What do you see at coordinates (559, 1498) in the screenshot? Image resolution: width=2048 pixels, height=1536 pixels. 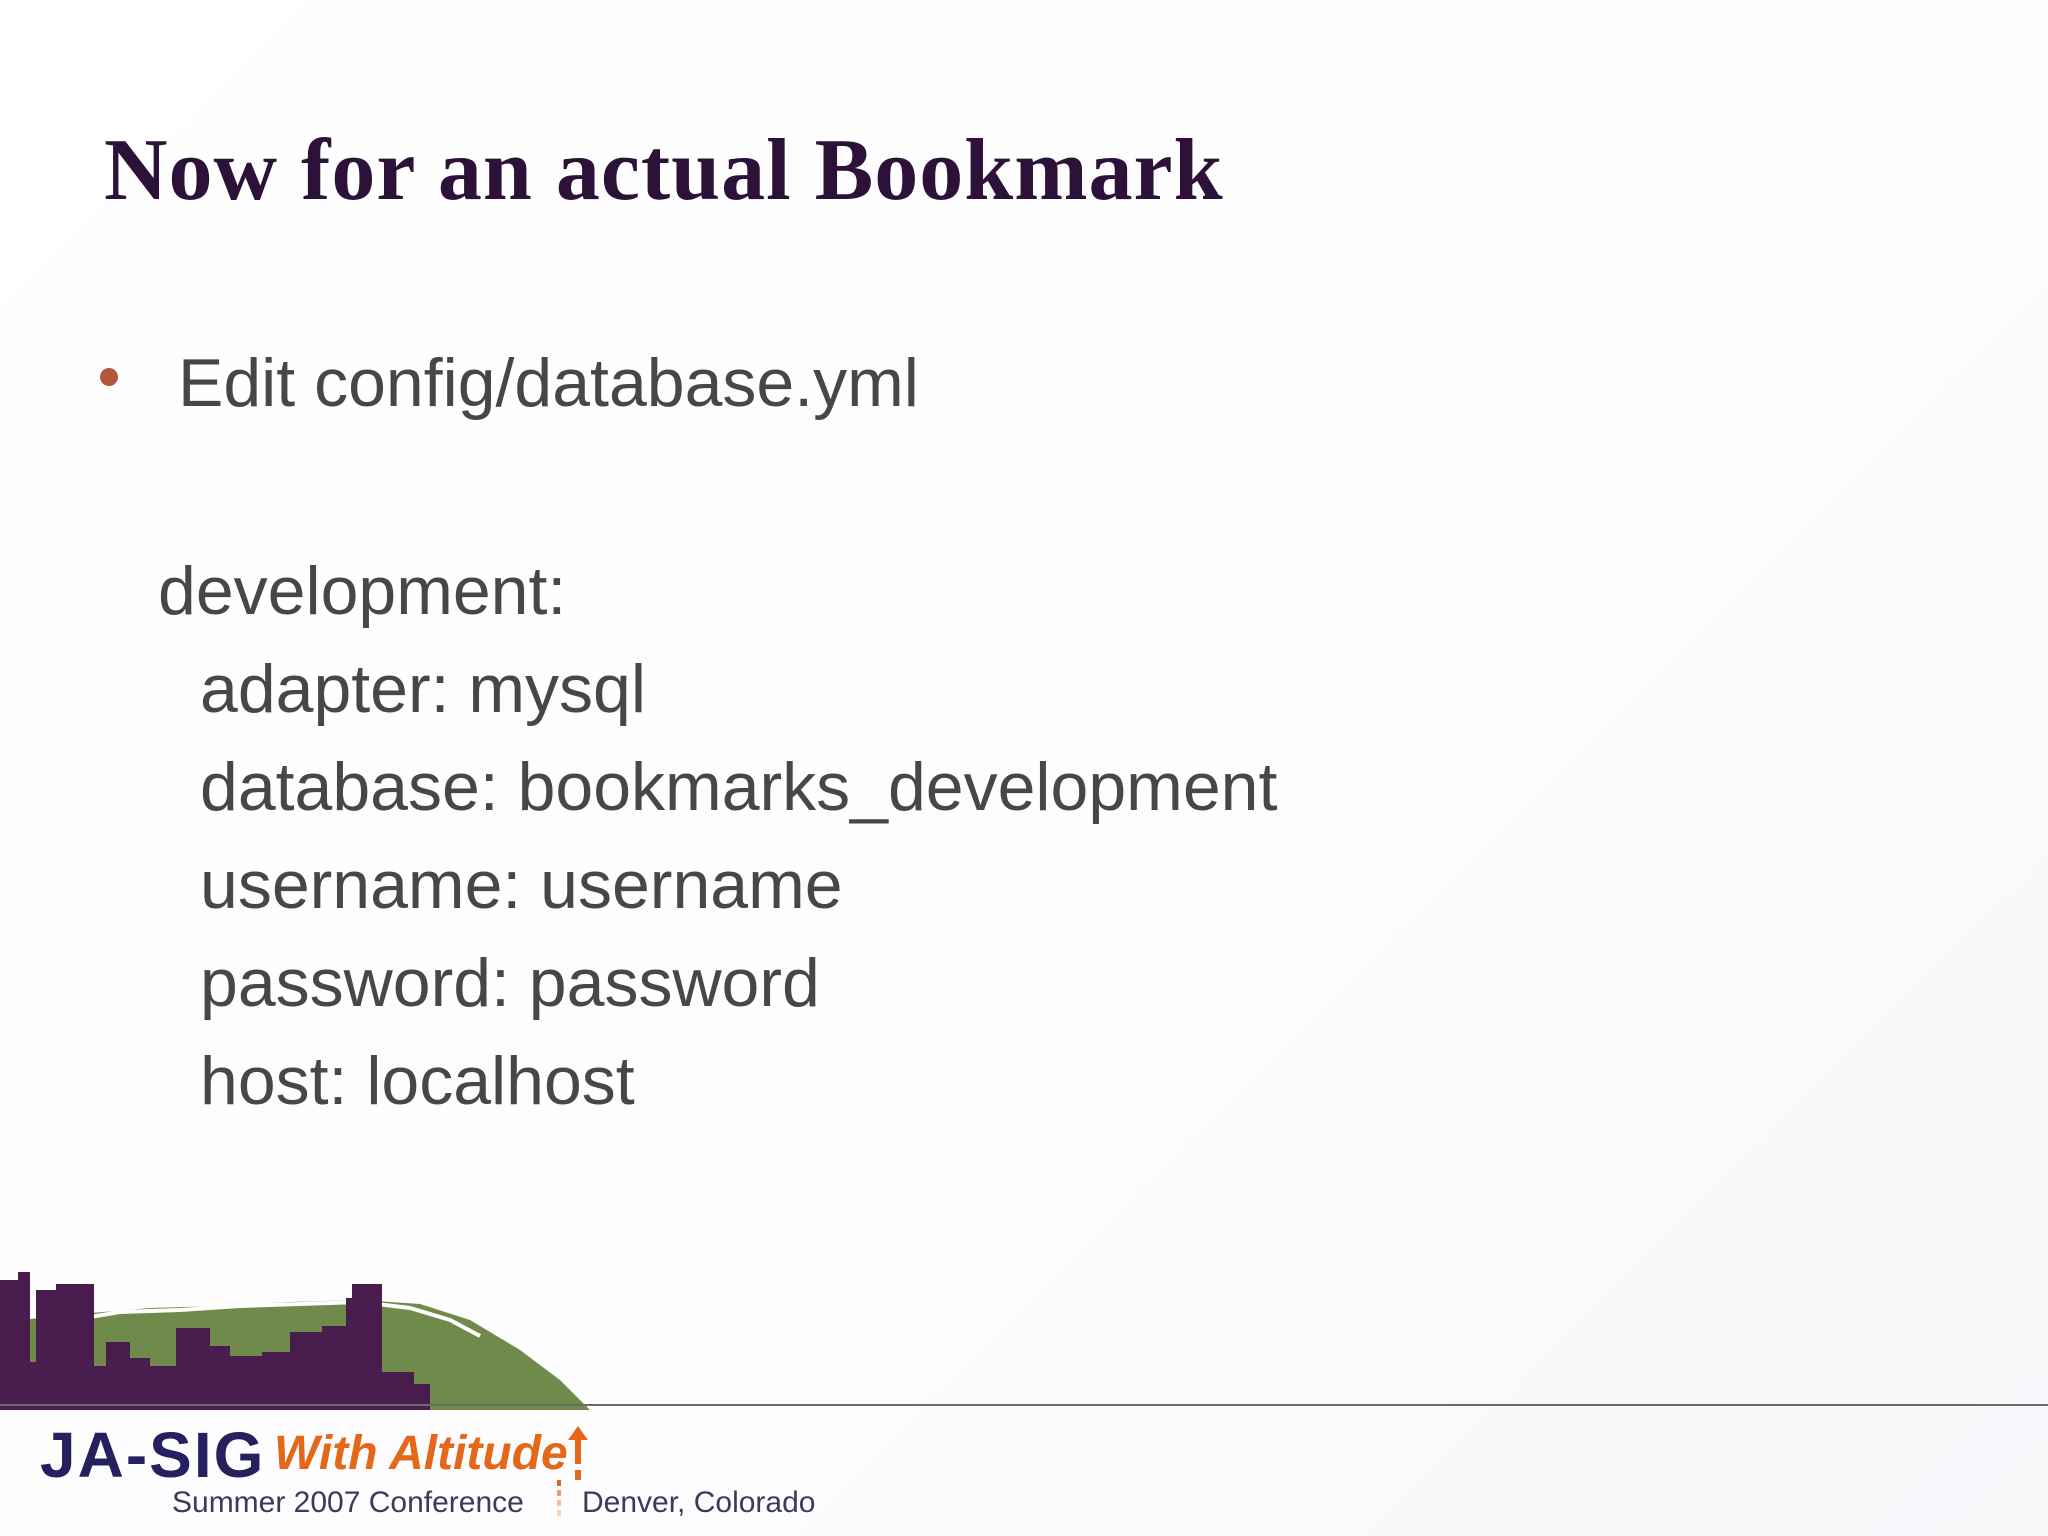 I see `footer-divider-dots` at bounding box center [559, 1498].